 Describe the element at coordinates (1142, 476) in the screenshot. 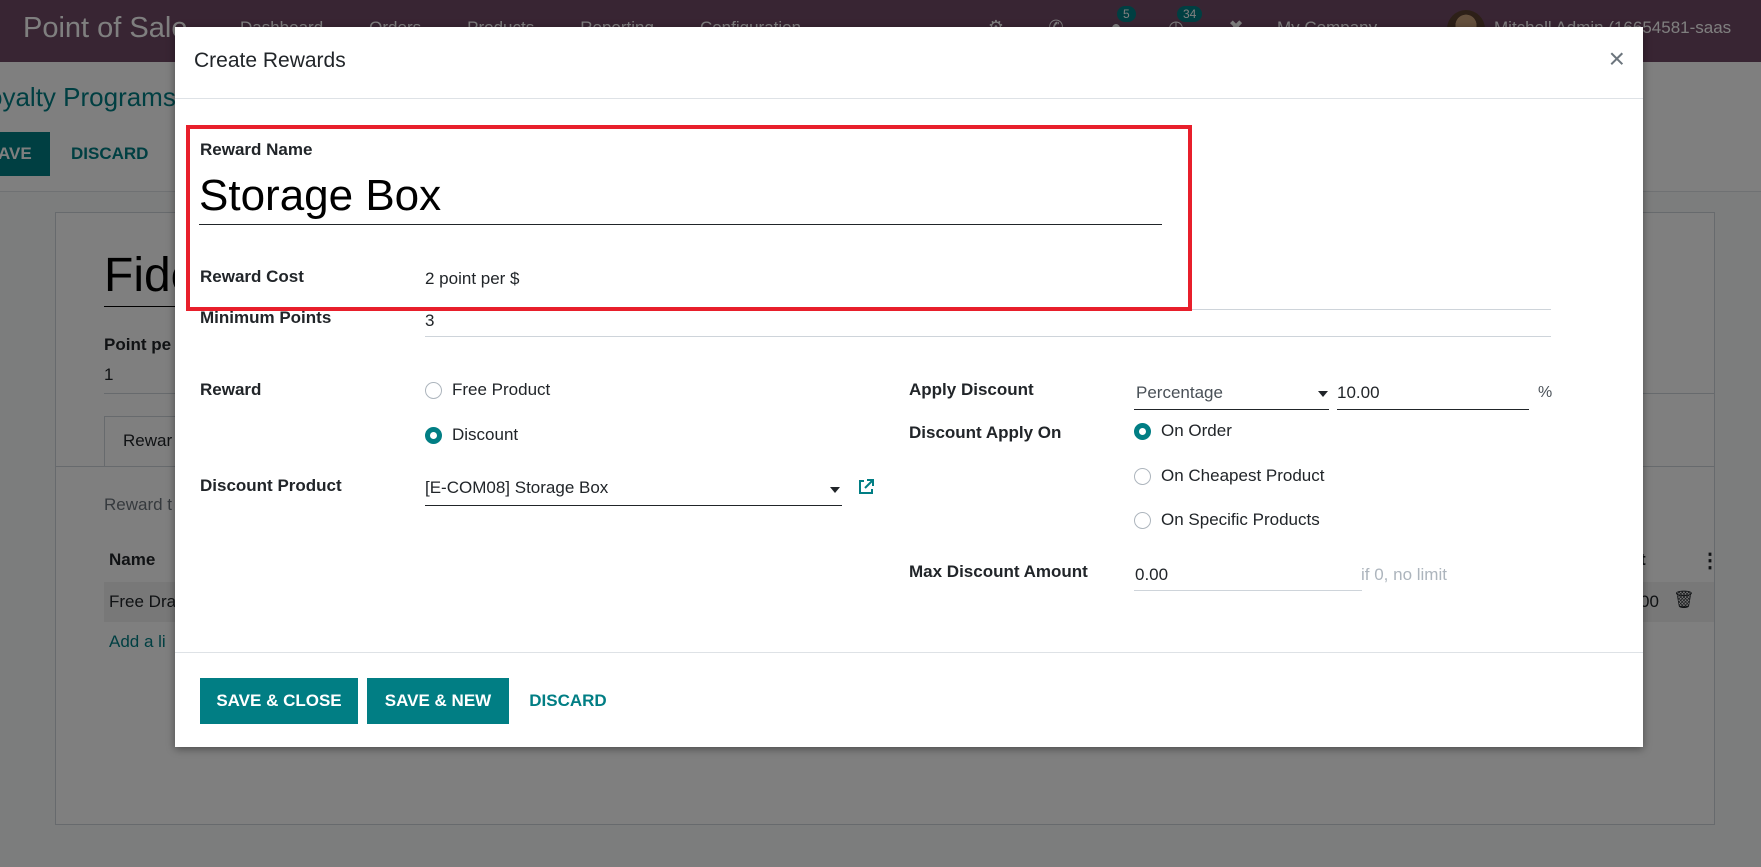

I see `radio-on-cheapest-product-circle` at that location.